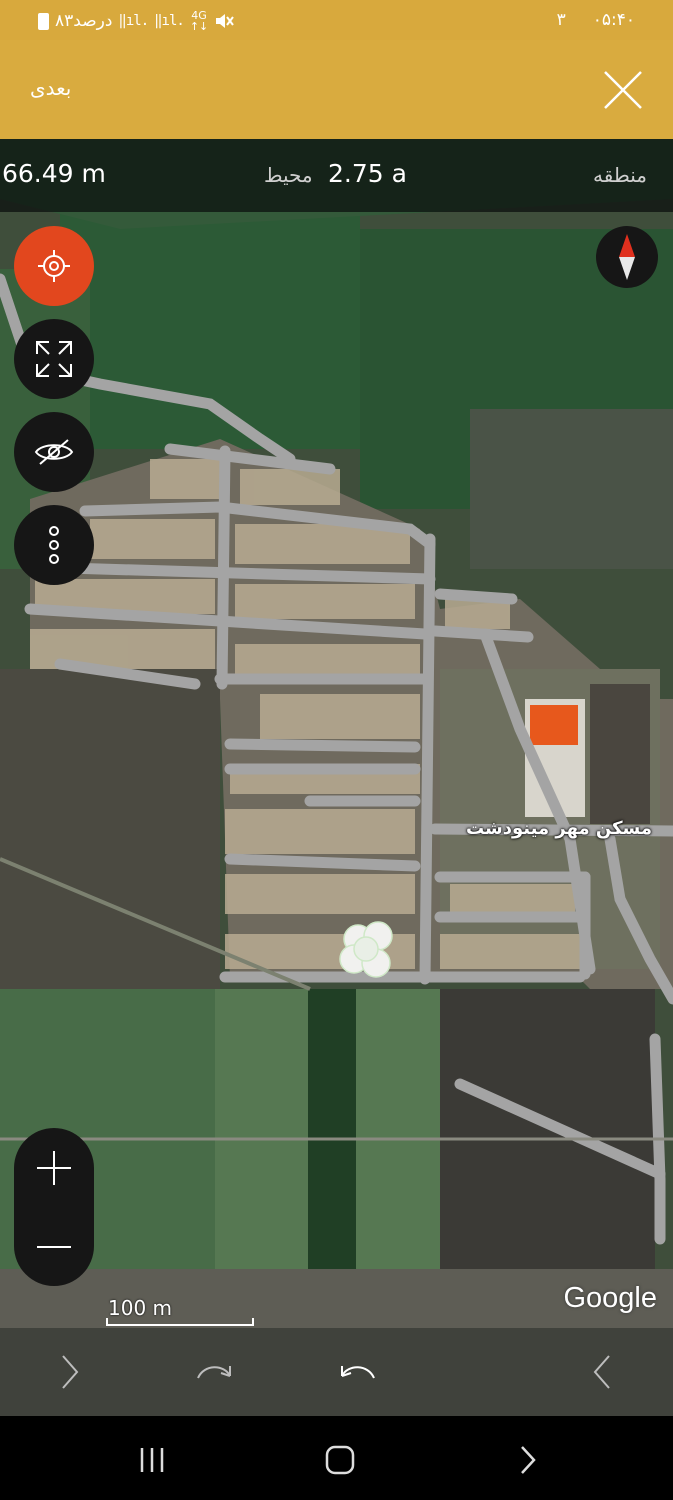  I want to click on scale-line, so click(180, 1322).